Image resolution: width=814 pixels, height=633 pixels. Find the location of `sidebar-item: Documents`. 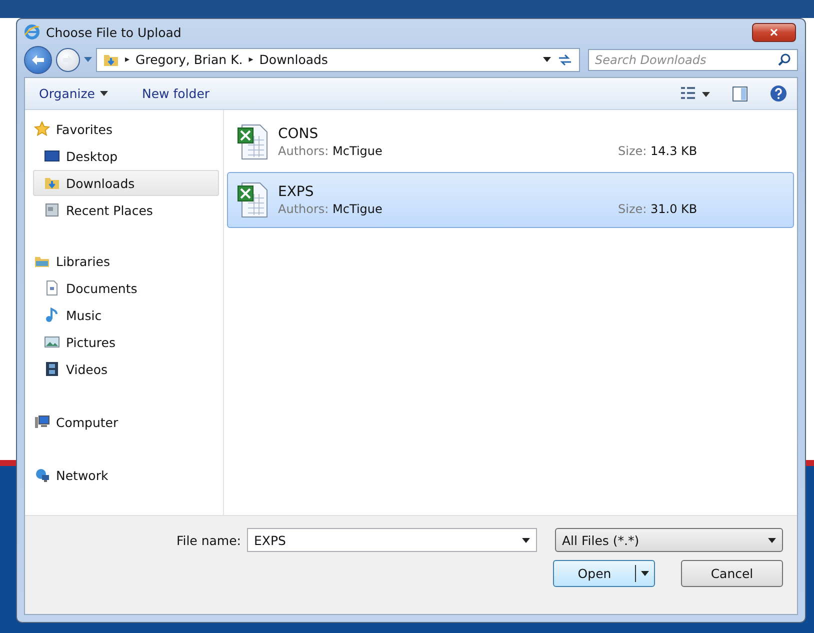

sidebar-item: Documents is located at coordinates (126, 288).